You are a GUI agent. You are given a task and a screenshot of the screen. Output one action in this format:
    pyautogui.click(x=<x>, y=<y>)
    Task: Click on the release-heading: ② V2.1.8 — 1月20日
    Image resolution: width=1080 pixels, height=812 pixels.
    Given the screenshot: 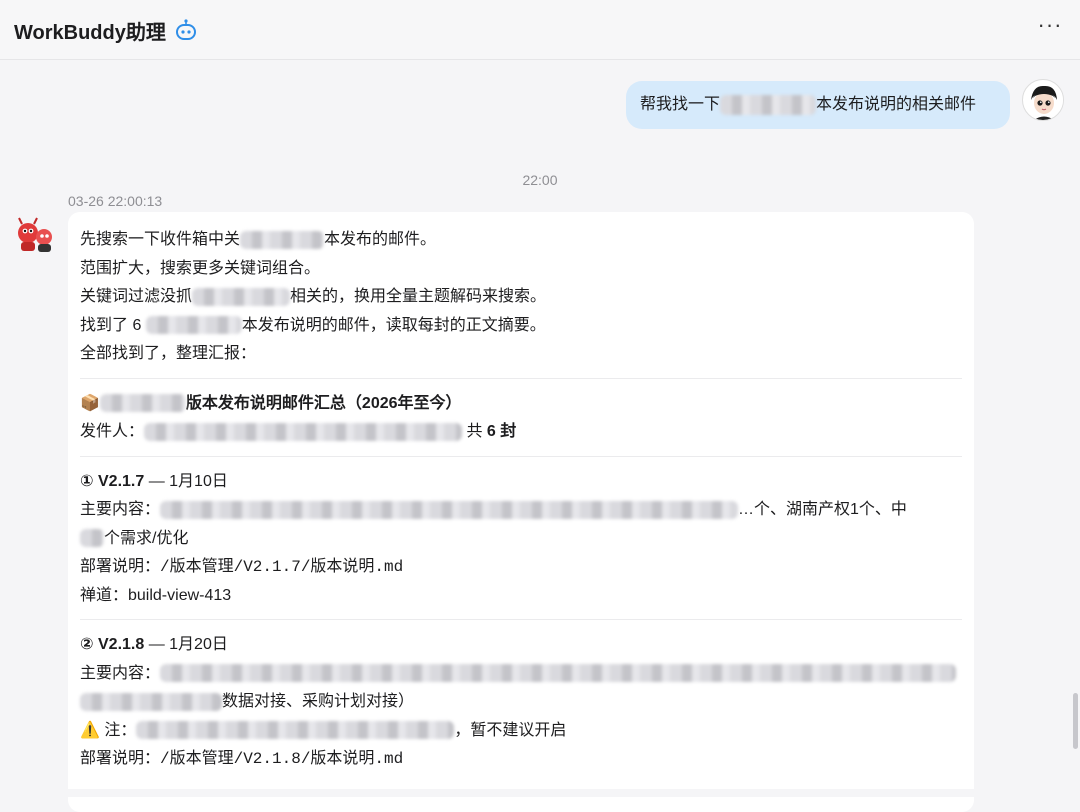 What is the action you would take?
    pyautogui.click(x=154, y=644)
    